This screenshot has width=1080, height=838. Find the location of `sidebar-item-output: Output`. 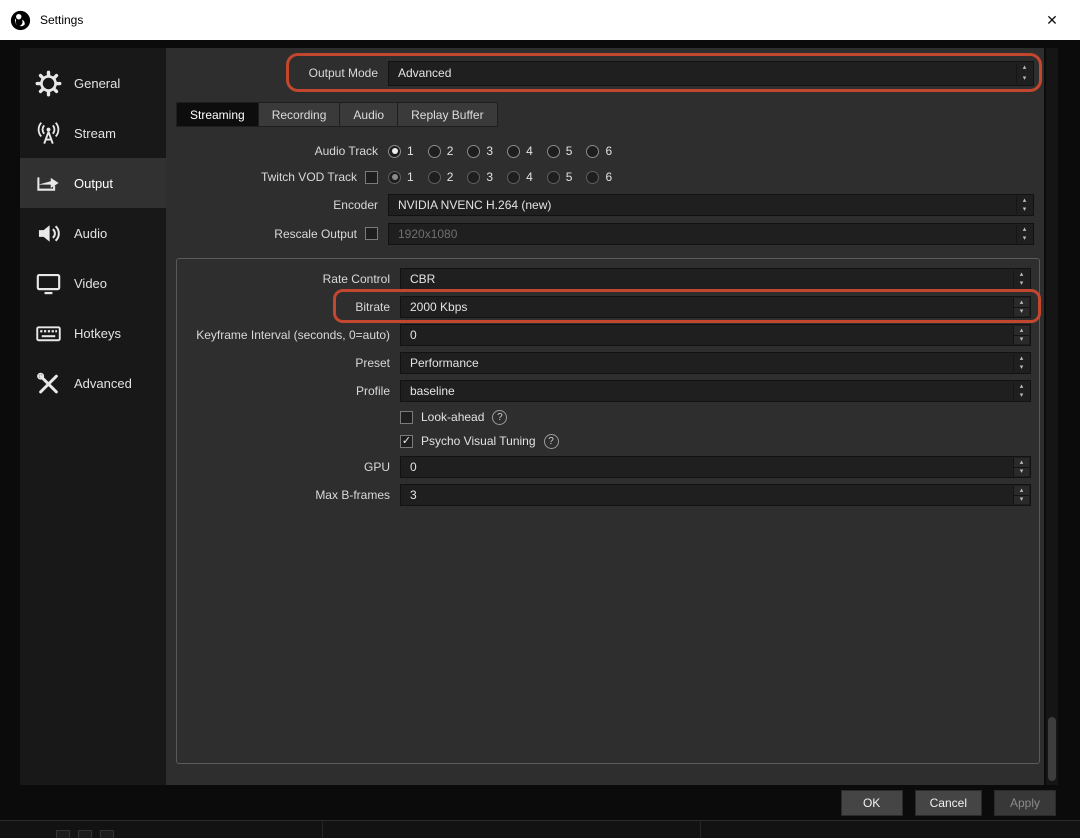

sidebar-item-output: Output is located at coordinates (93, 183).